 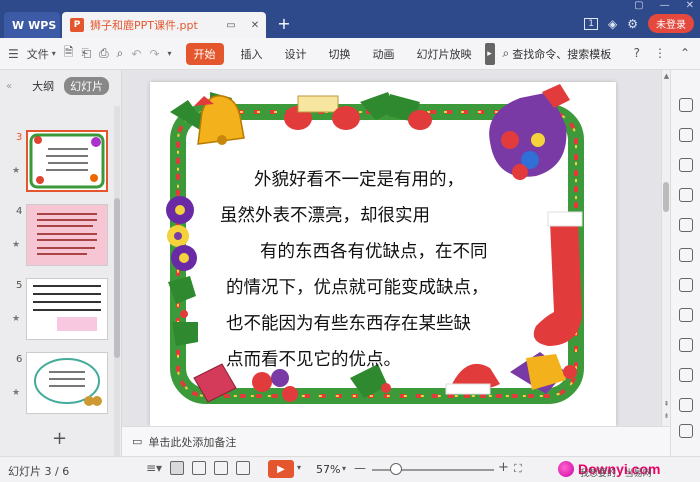 I want to click on slide-thumbnail-6: 6 ★, so click(x=56, y=387).